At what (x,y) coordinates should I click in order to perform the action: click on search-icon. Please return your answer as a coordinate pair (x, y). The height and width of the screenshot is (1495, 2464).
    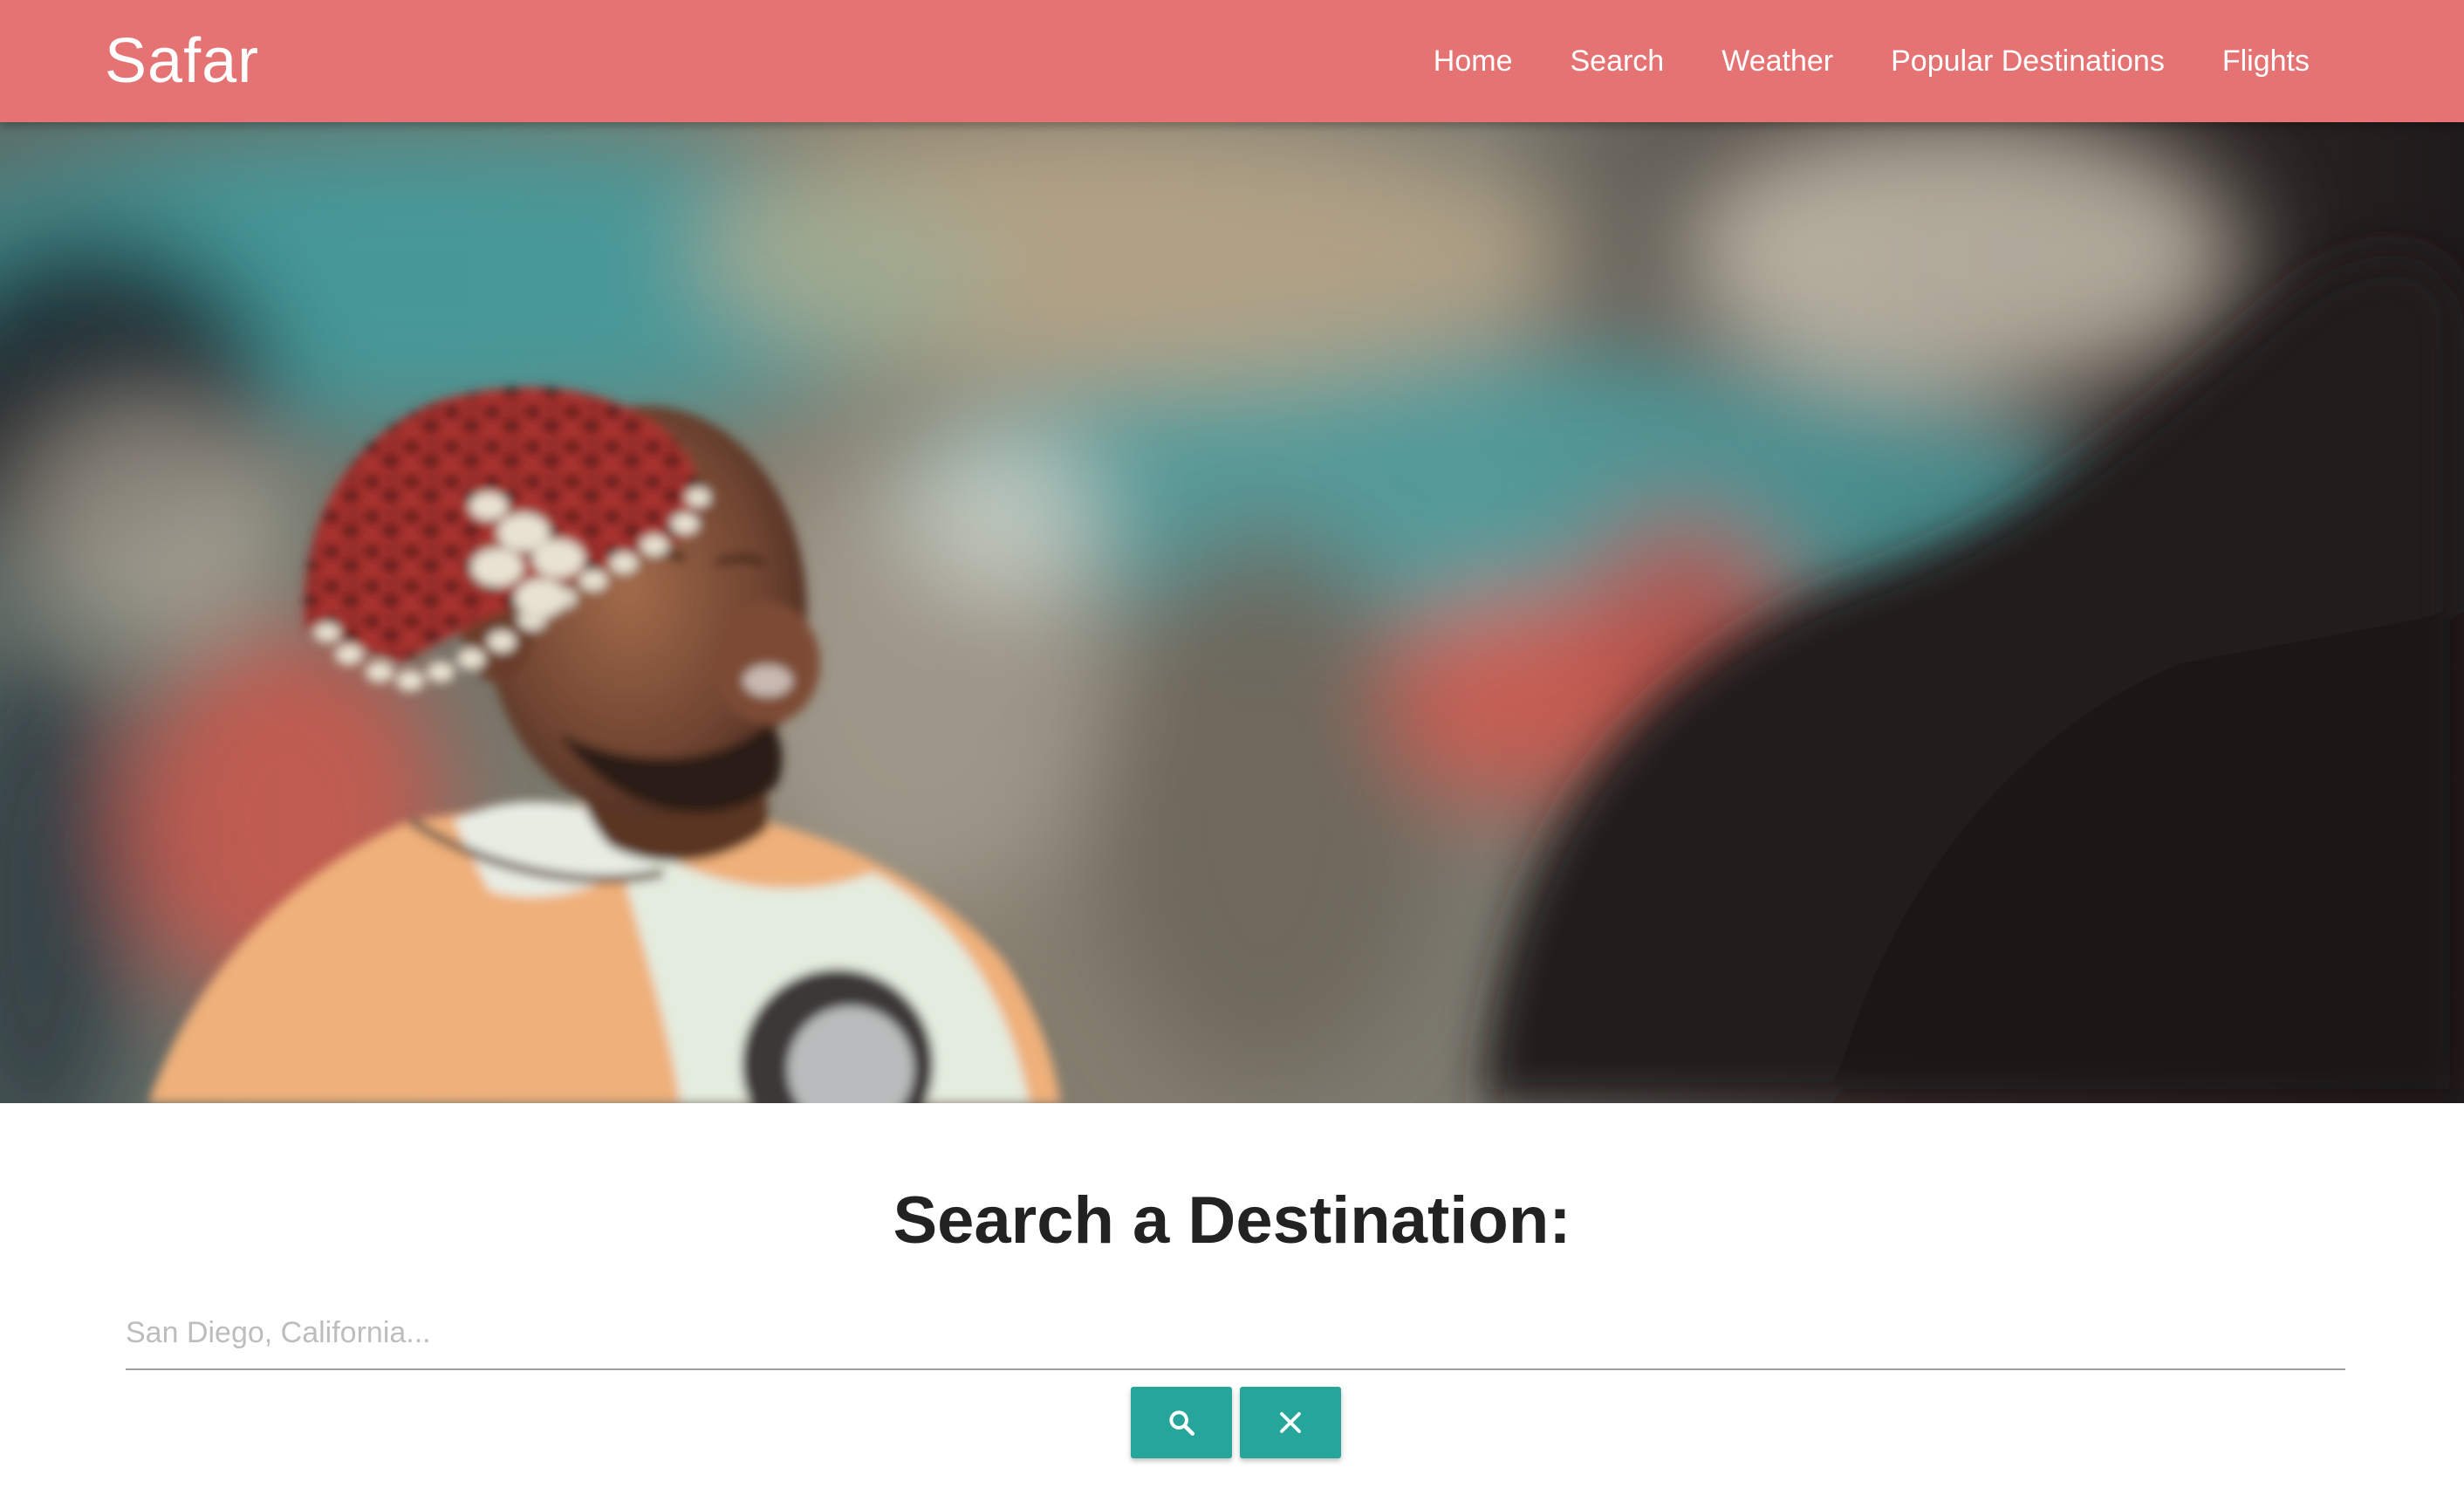
    Looking at the image, I should click on (1181, 1422).